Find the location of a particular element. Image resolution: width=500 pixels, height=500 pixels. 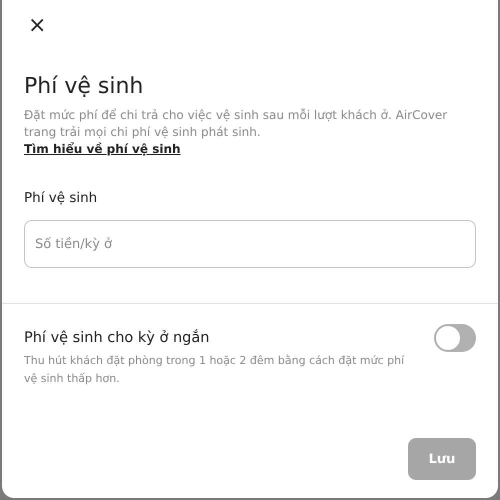

dialog-title: Phí vệ sinh is located at coordinates (84, 86).